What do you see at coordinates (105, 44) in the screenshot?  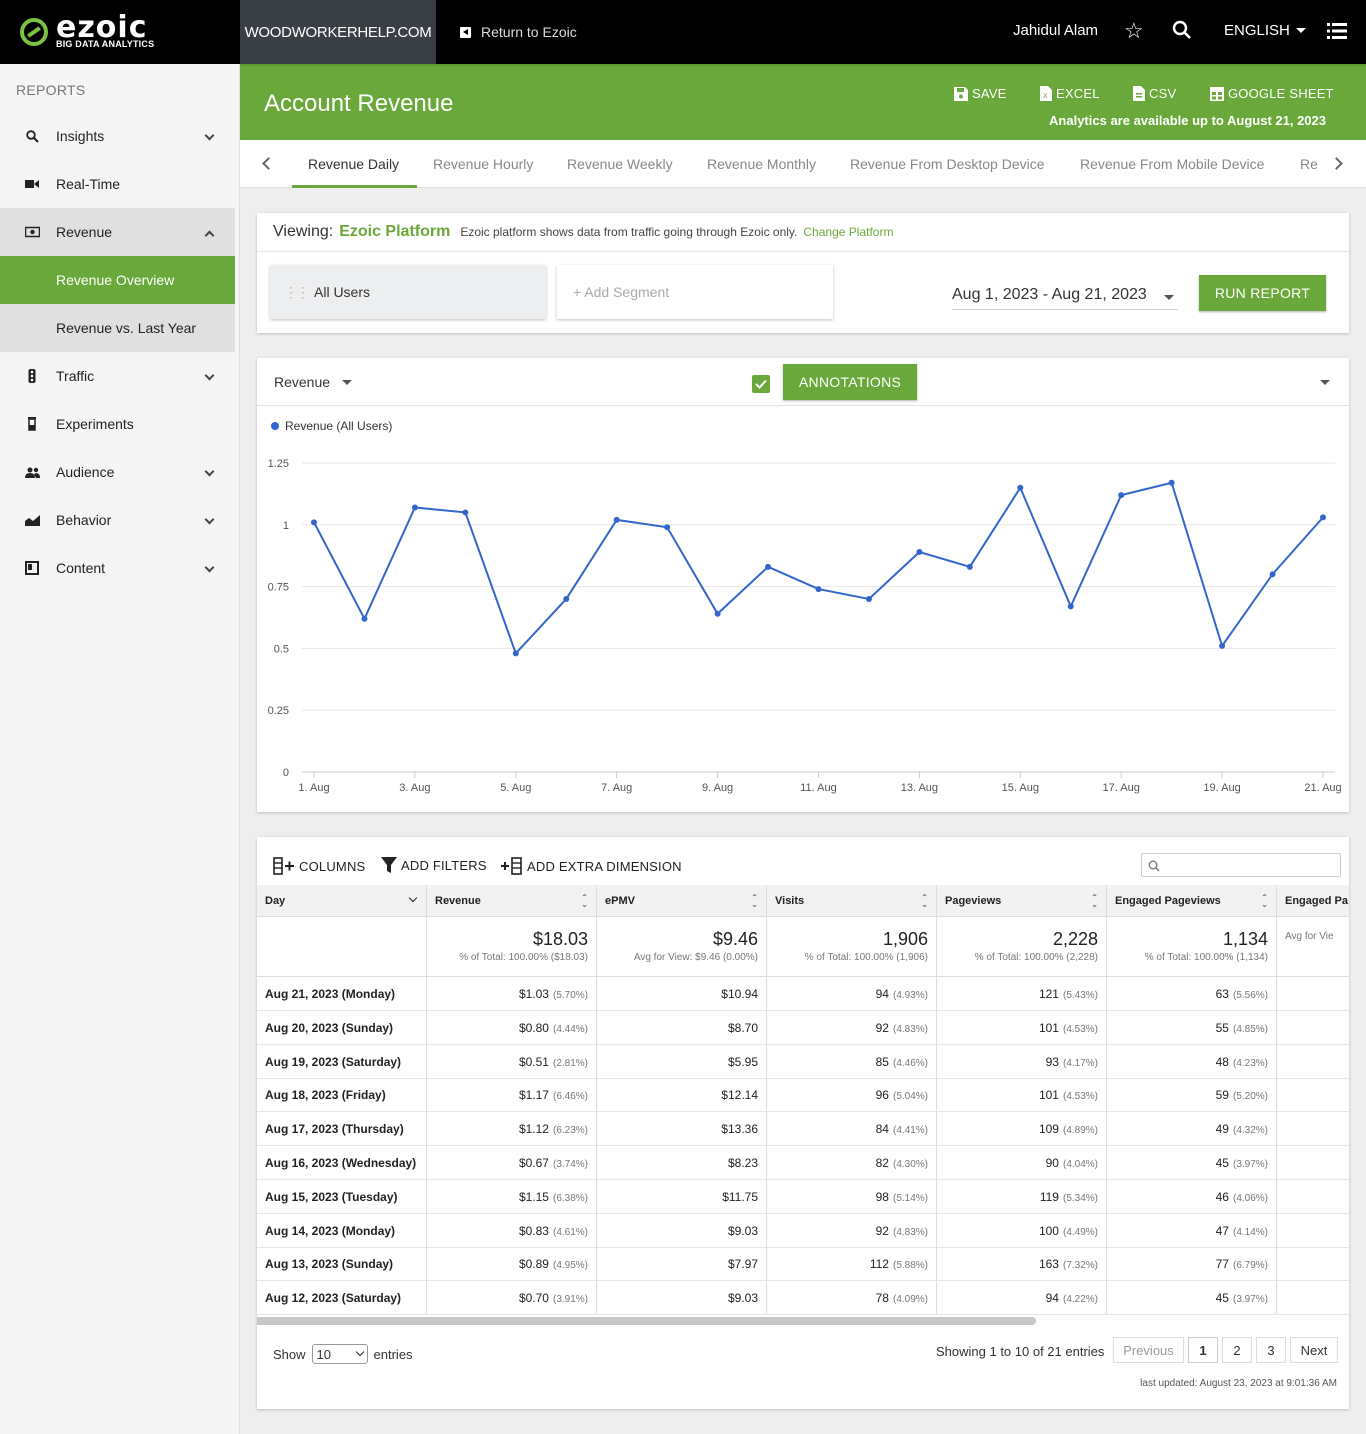 I see `logo-tagline: BIG DATA ANALYTICS` at bounding box center [105, 44].